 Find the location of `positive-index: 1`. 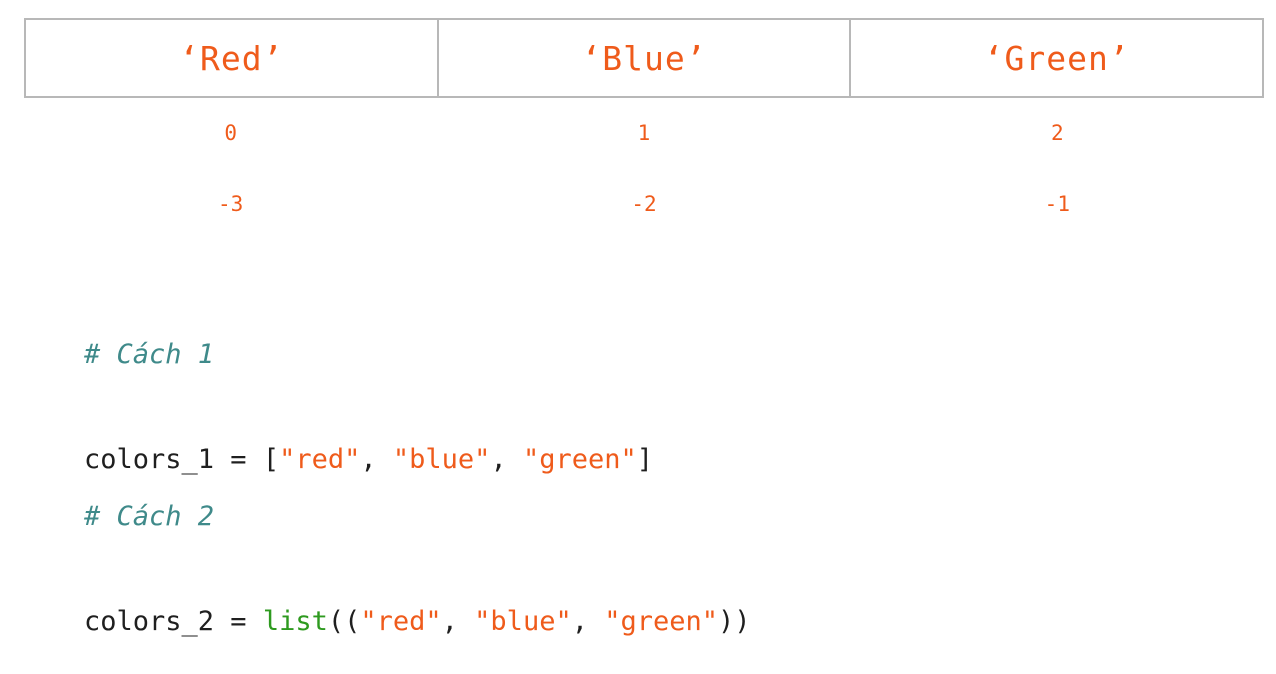

positive-index: 1 is located at coordinates (644, 133).